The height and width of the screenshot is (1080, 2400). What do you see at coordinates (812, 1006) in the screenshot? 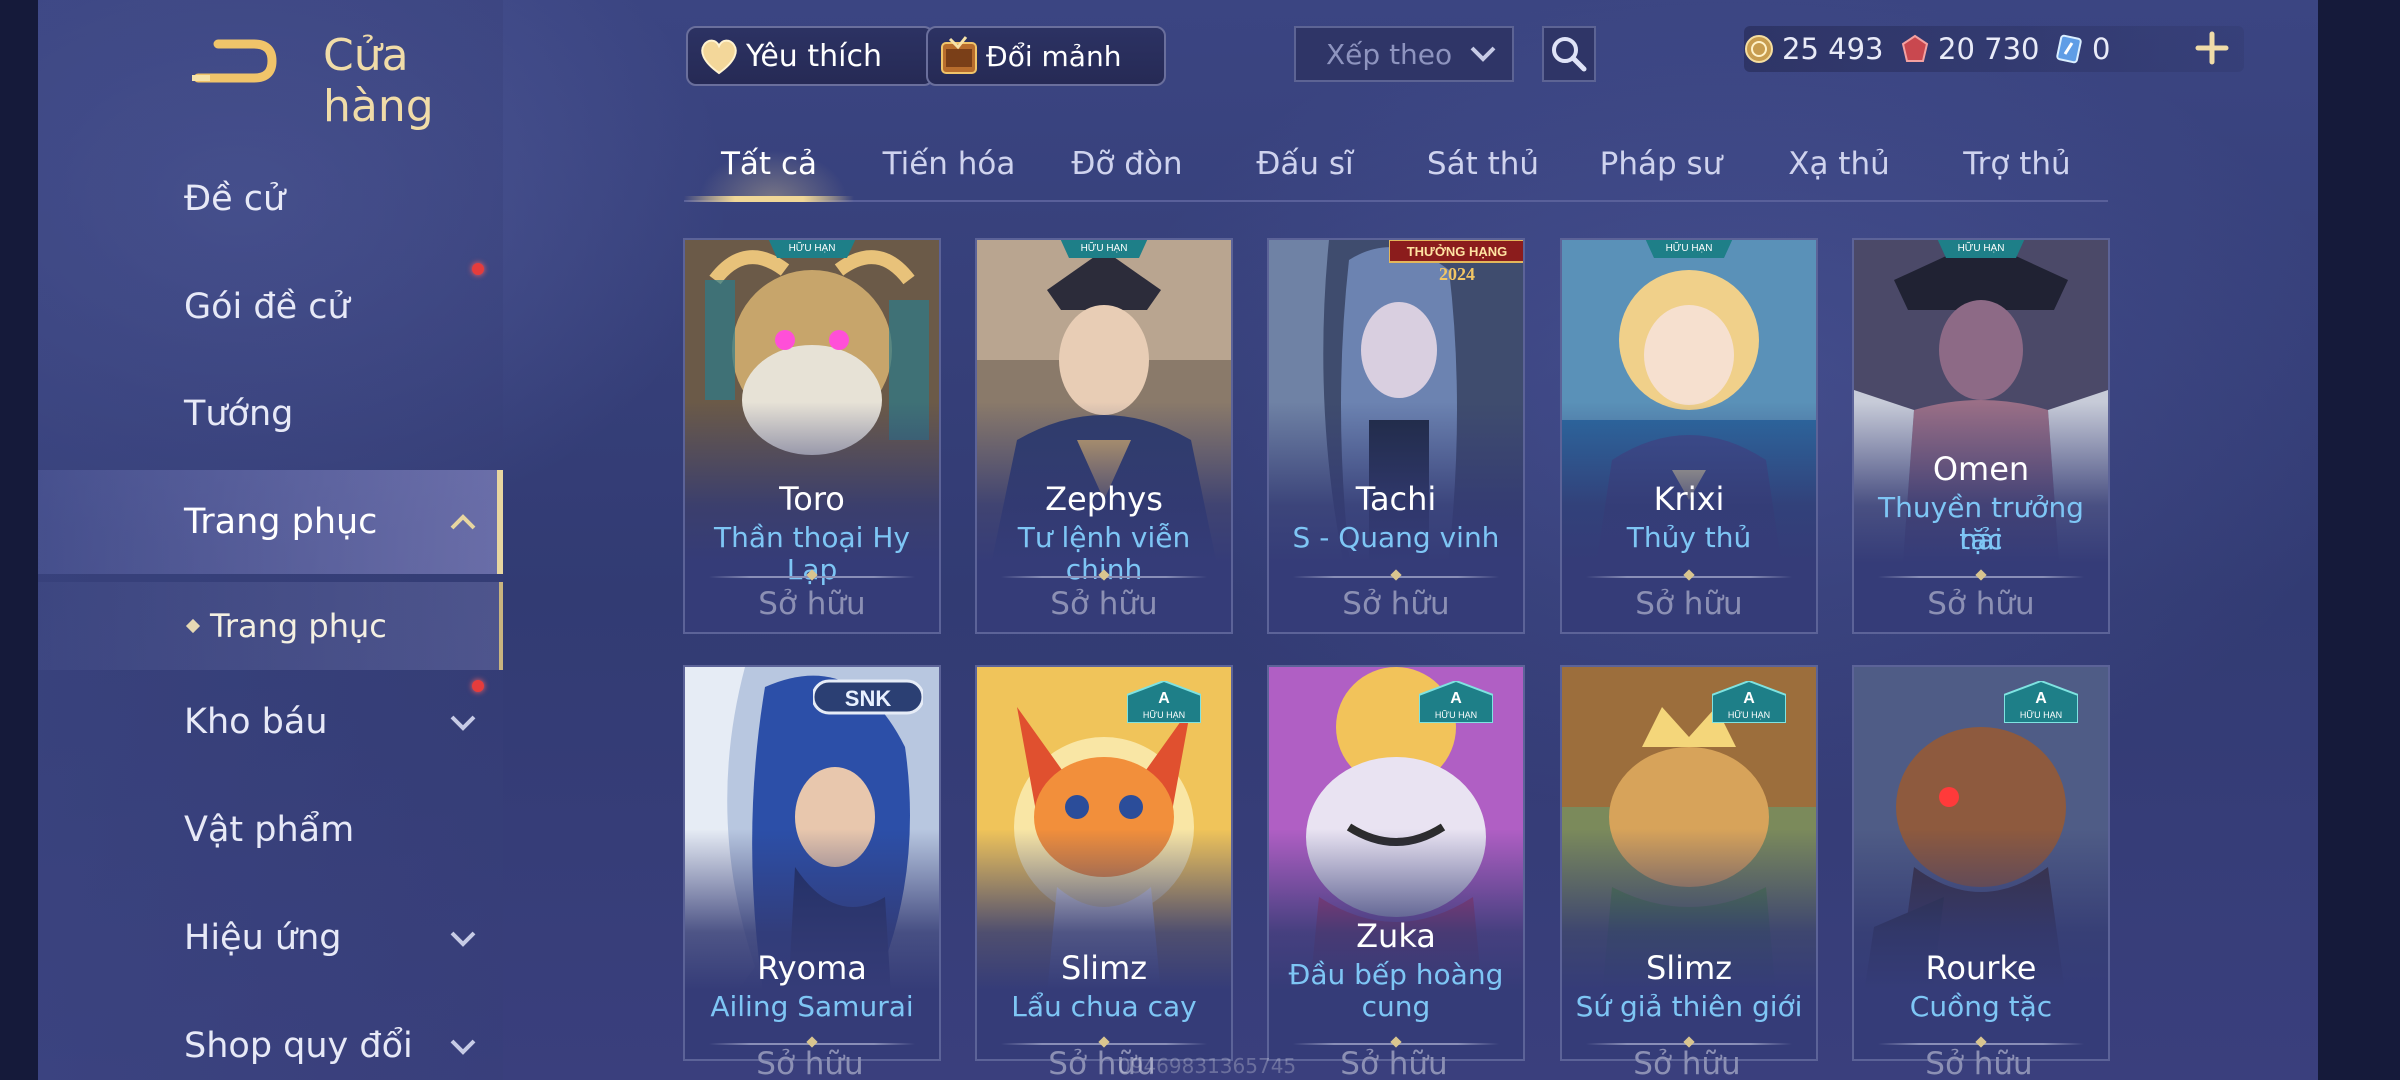
I see `skin-name: Ailing Samurai` at bounding box center [812, 1006].